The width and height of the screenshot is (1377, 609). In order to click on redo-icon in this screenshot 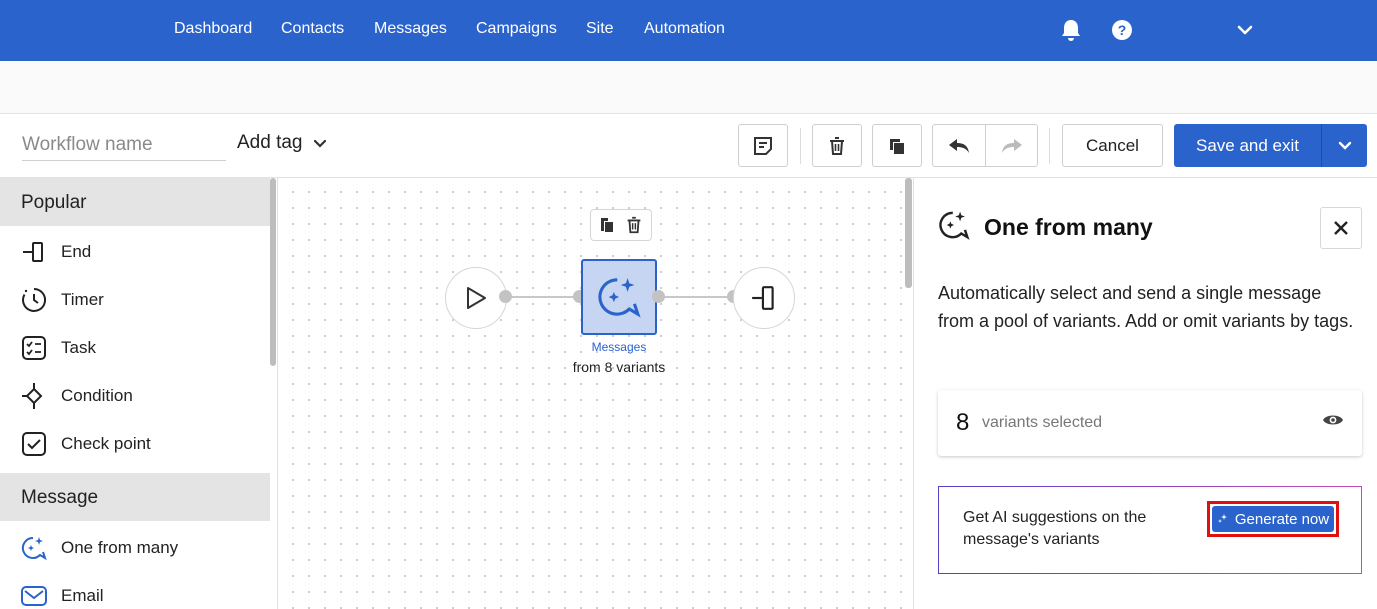, I will do `click(1011, 145)`.